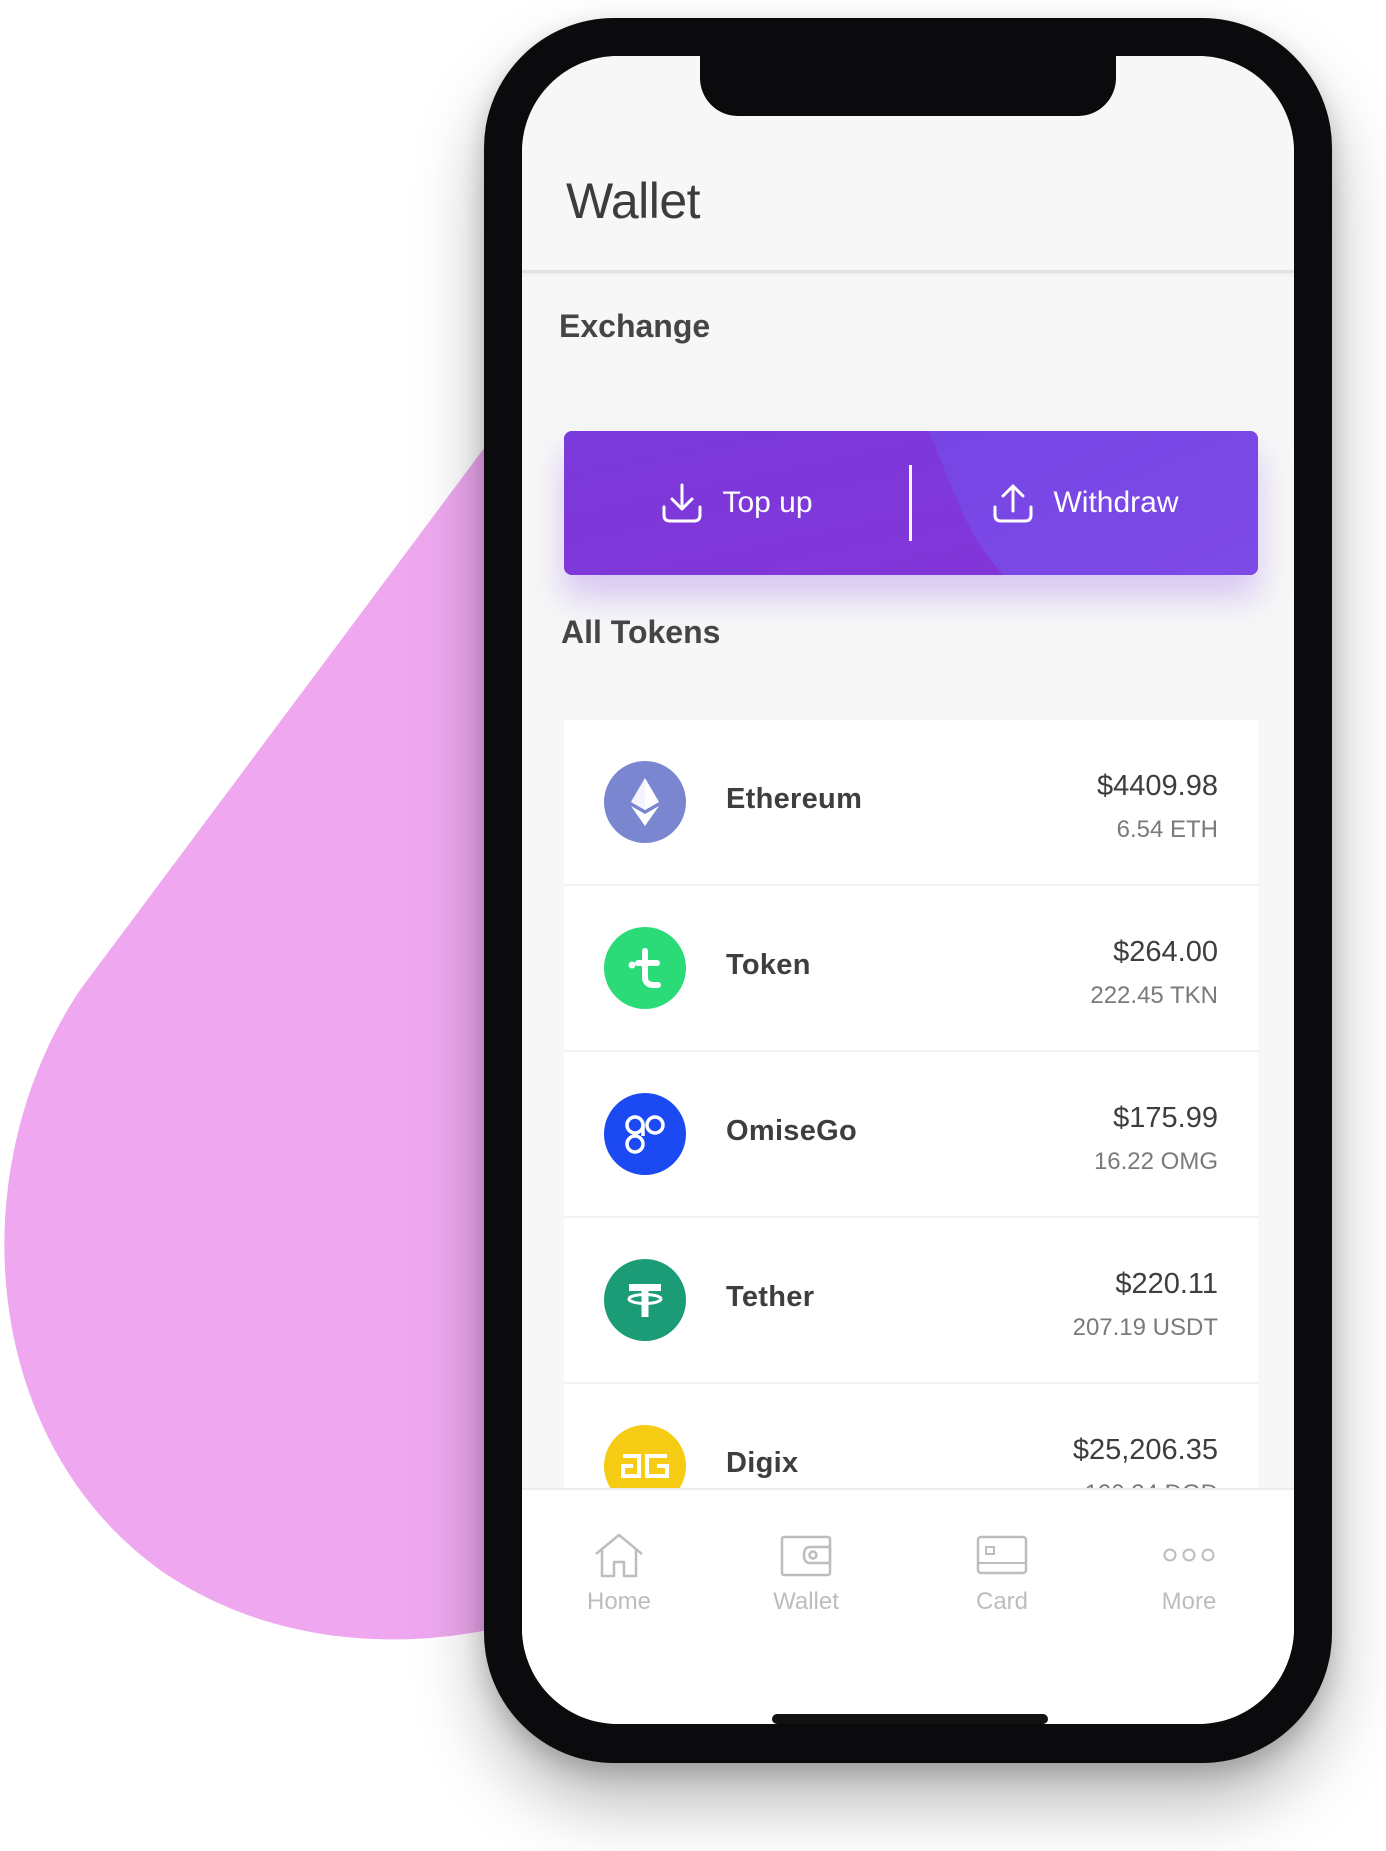  Describe the element at coordinates (1189, 1601) in the screenshot. I see `tab-more-label: More` at that location.